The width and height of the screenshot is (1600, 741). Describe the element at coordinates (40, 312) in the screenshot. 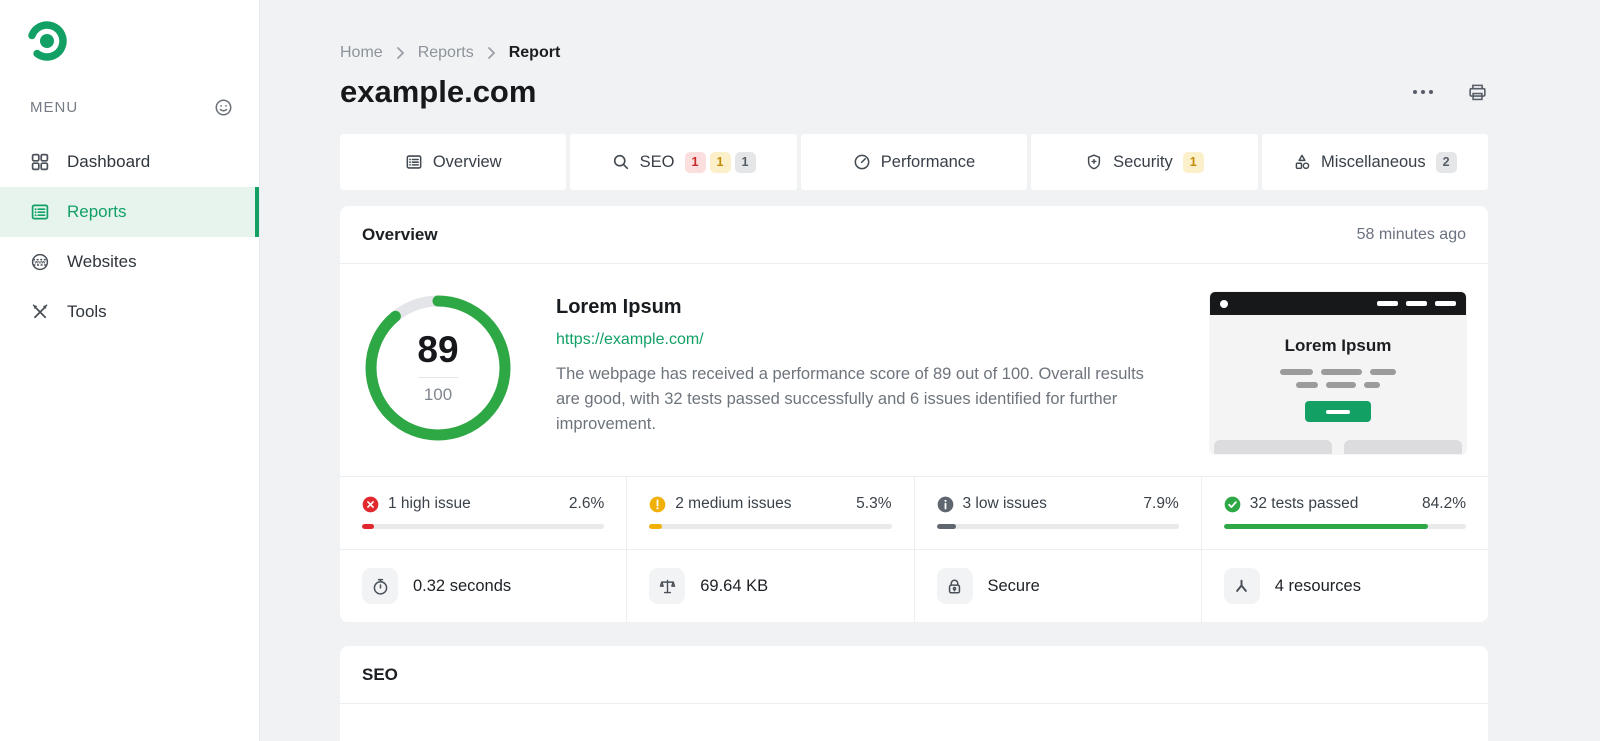

I see `tools-icon` at that location.